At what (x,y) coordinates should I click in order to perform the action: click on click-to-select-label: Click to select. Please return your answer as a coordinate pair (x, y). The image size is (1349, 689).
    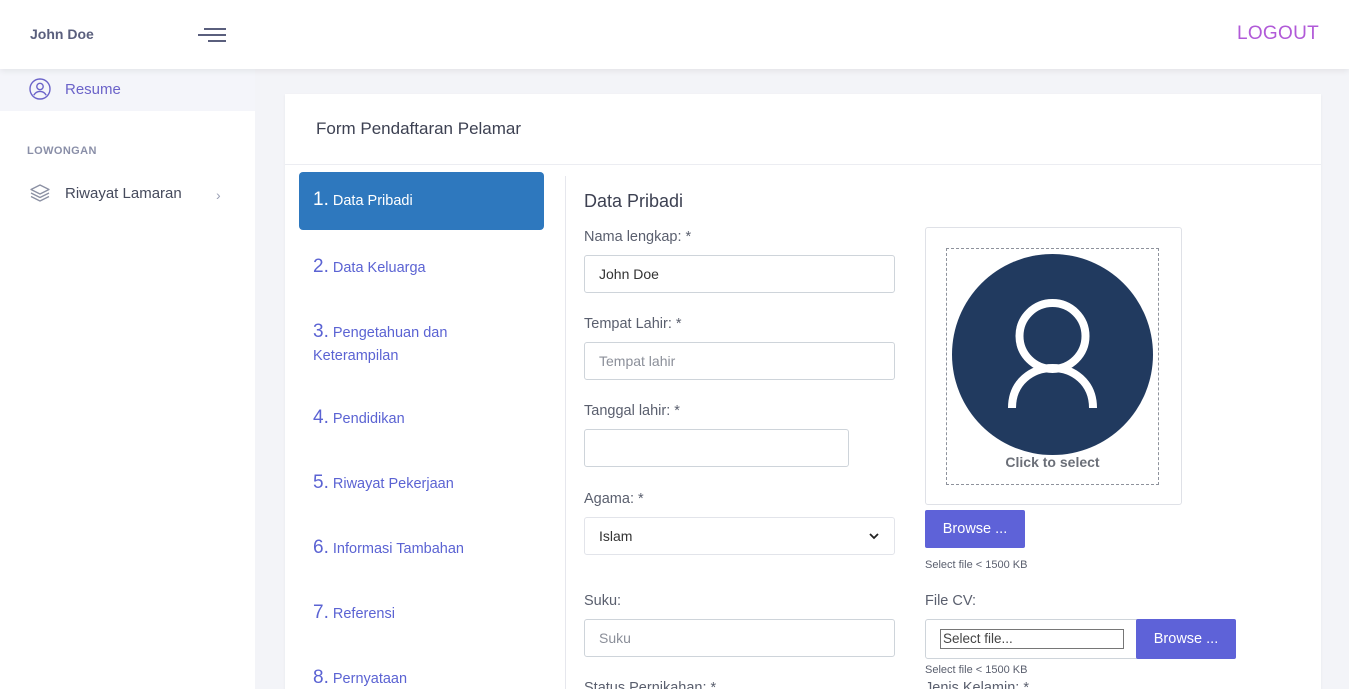
    Looking at the image, I should click on (1052, 462).